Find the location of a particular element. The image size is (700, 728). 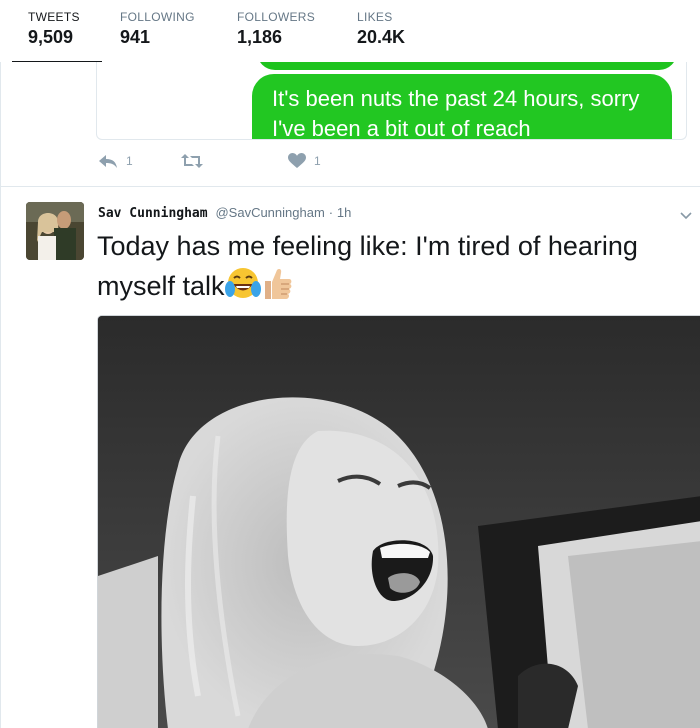

followers-stat-label: FOLLOWERS is located at coordinates (276, 17).